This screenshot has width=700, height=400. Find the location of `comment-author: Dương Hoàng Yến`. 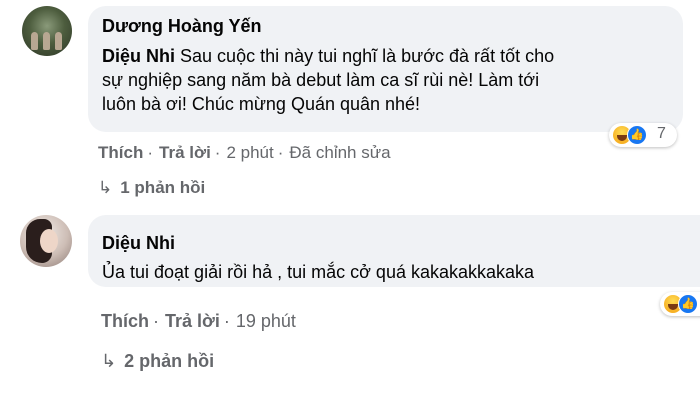

comment-author: Dương Hoàng Yến is located at coordinates (182, 26).